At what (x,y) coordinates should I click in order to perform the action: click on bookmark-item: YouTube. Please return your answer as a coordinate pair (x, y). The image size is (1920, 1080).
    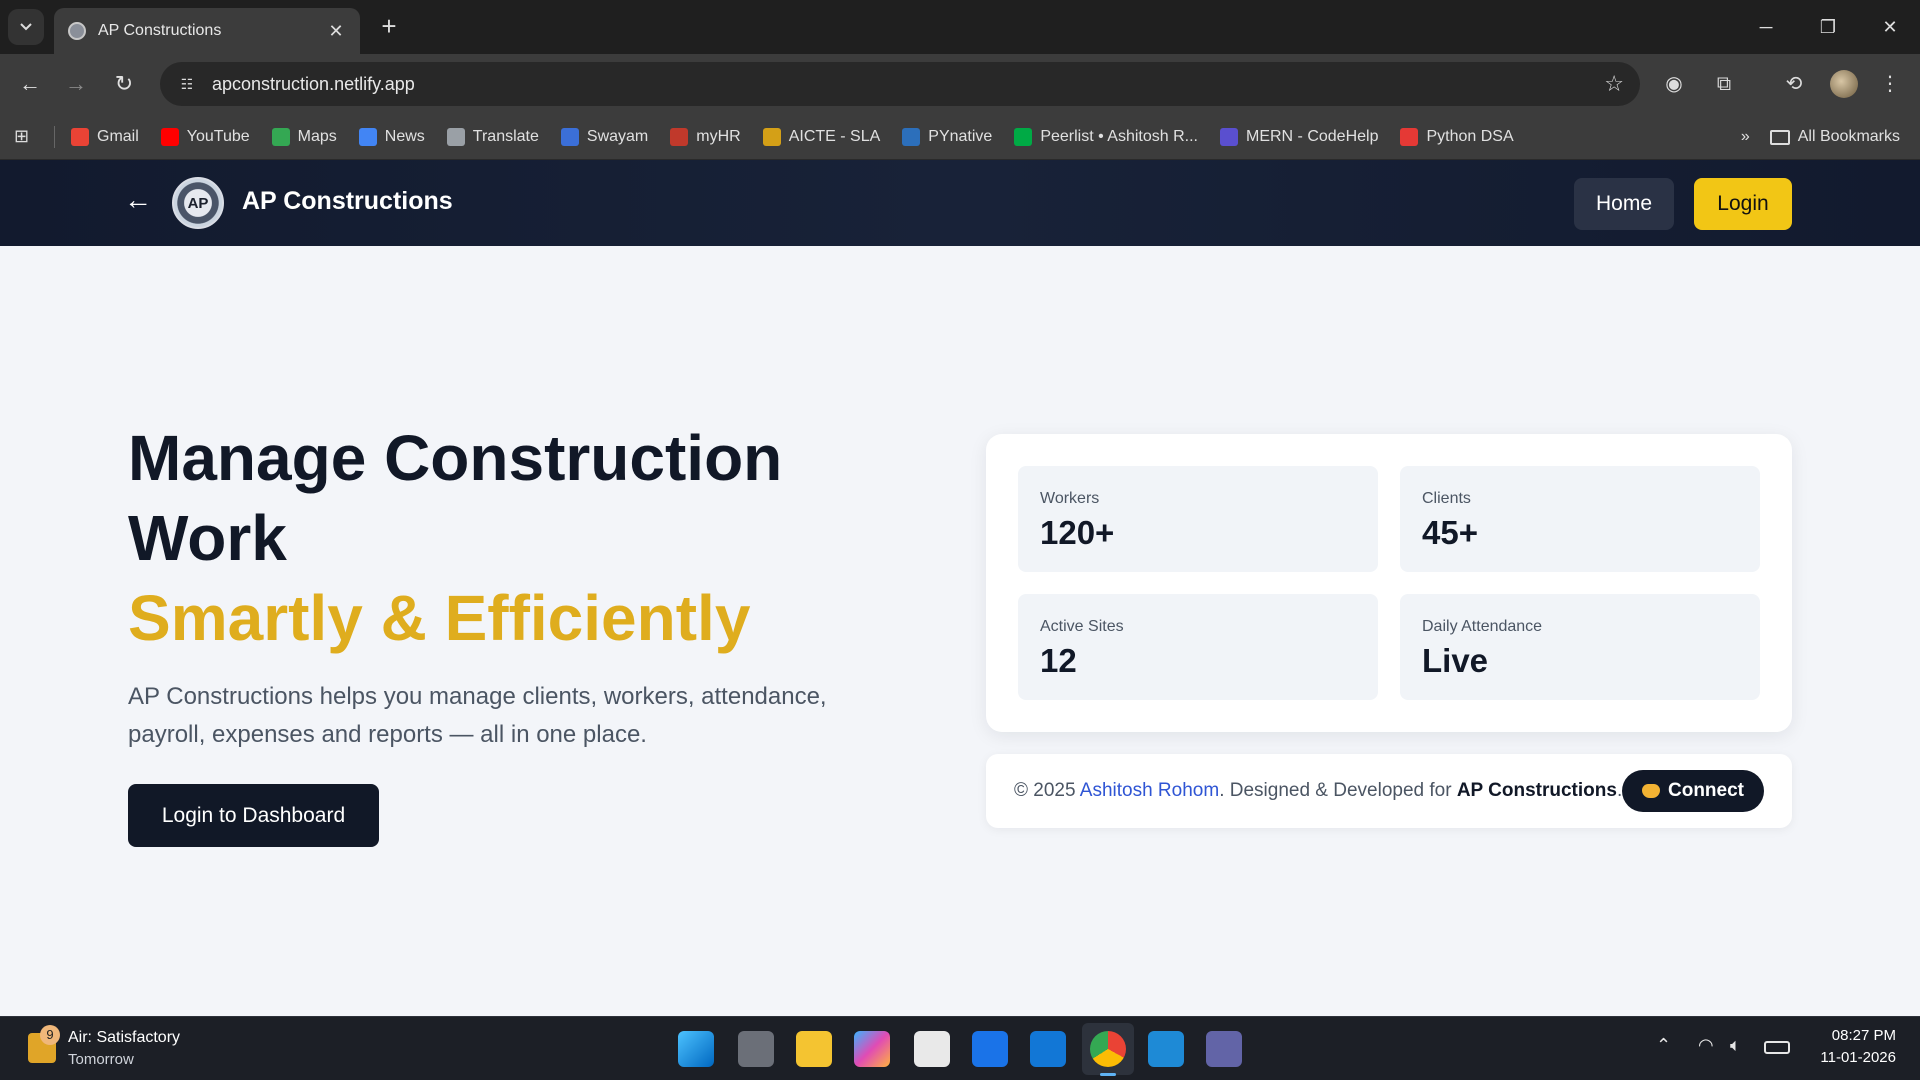
    Looking at the image, I should click on (205, 136).